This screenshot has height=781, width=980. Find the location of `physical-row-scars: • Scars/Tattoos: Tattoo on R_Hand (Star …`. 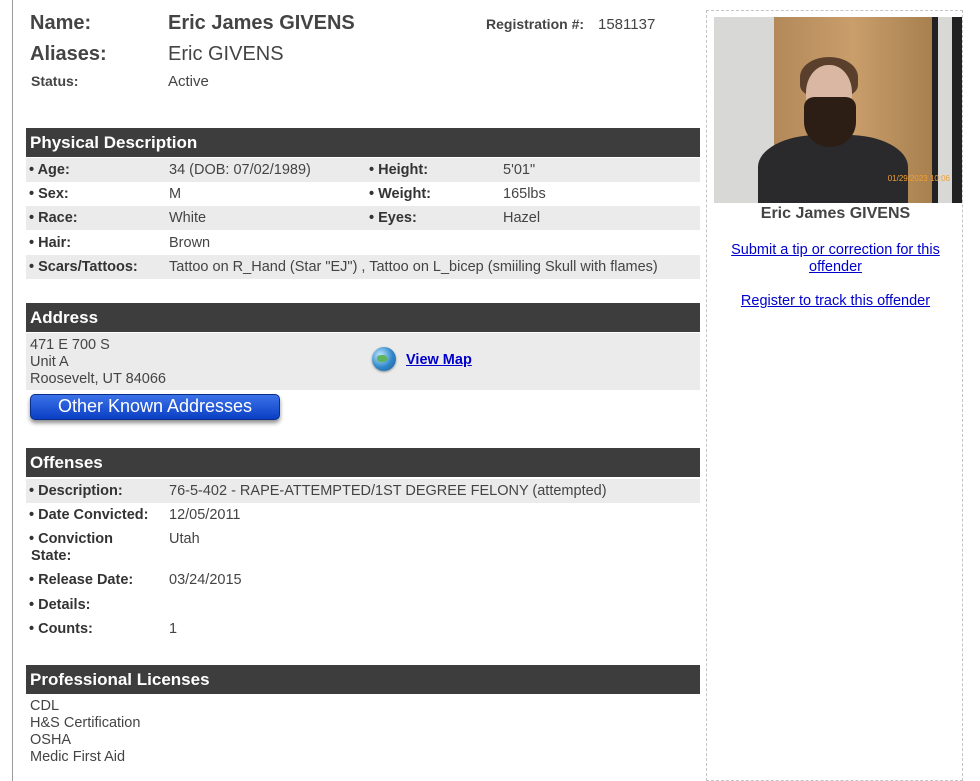

physical-row-scars: • Scars/Tattoos: Tattoo on R_Hand (Star … is located at coordinates (363, 267).